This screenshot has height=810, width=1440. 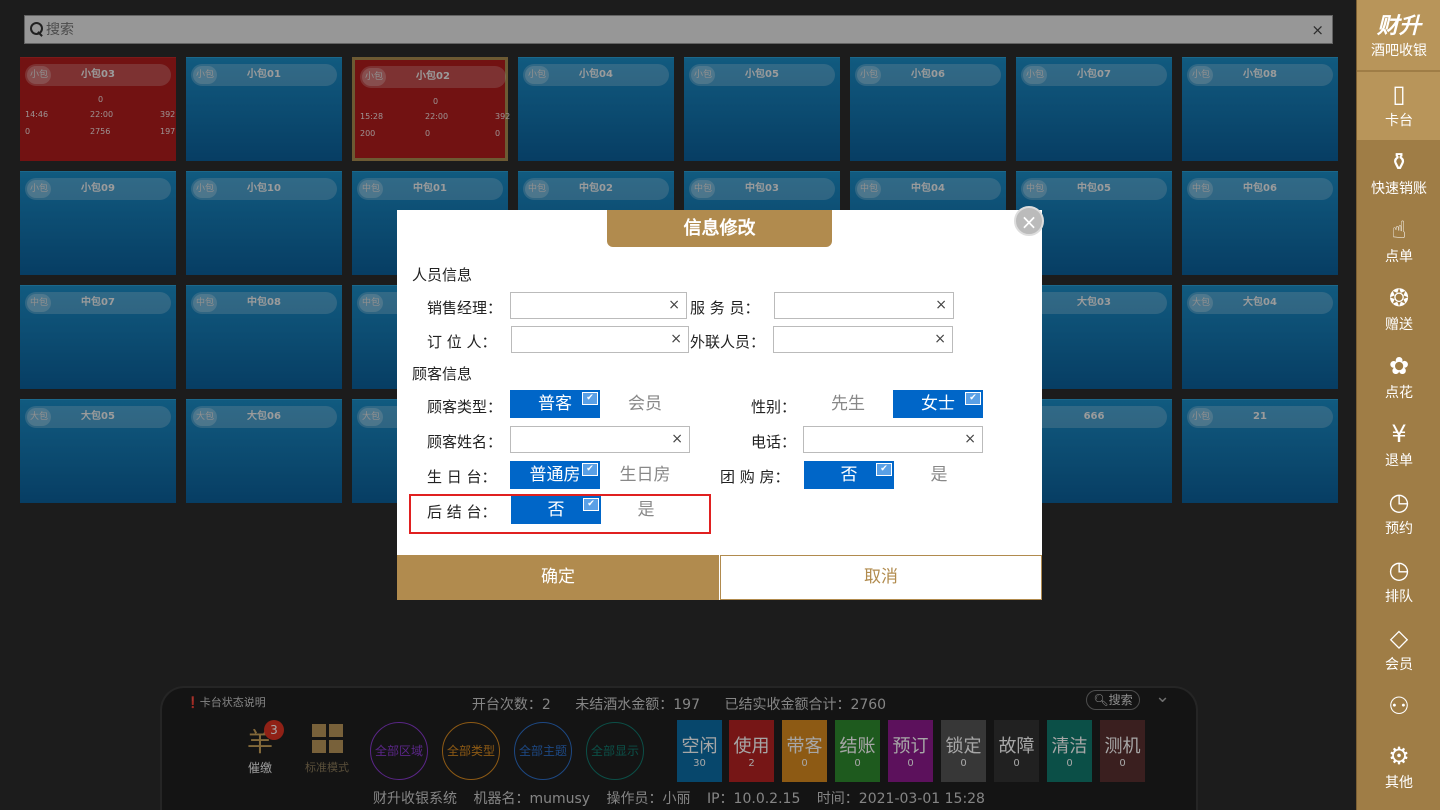 I want to click on sidebar-item-refund: ¥ 退单, so click(x=1398, y=446).